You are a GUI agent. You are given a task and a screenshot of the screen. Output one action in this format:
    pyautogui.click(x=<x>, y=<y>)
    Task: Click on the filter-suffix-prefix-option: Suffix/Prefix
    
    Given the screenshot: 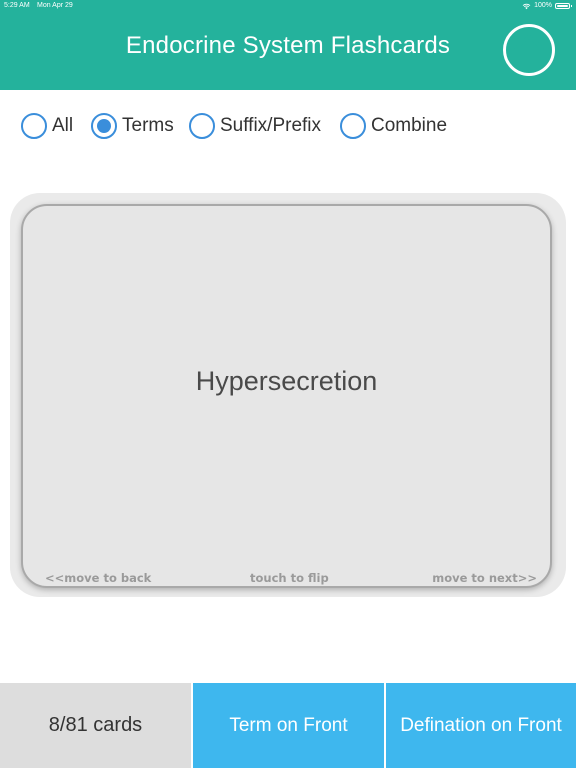 What is the action you would take?
    pyautogui.click(x=255, y=126)
    